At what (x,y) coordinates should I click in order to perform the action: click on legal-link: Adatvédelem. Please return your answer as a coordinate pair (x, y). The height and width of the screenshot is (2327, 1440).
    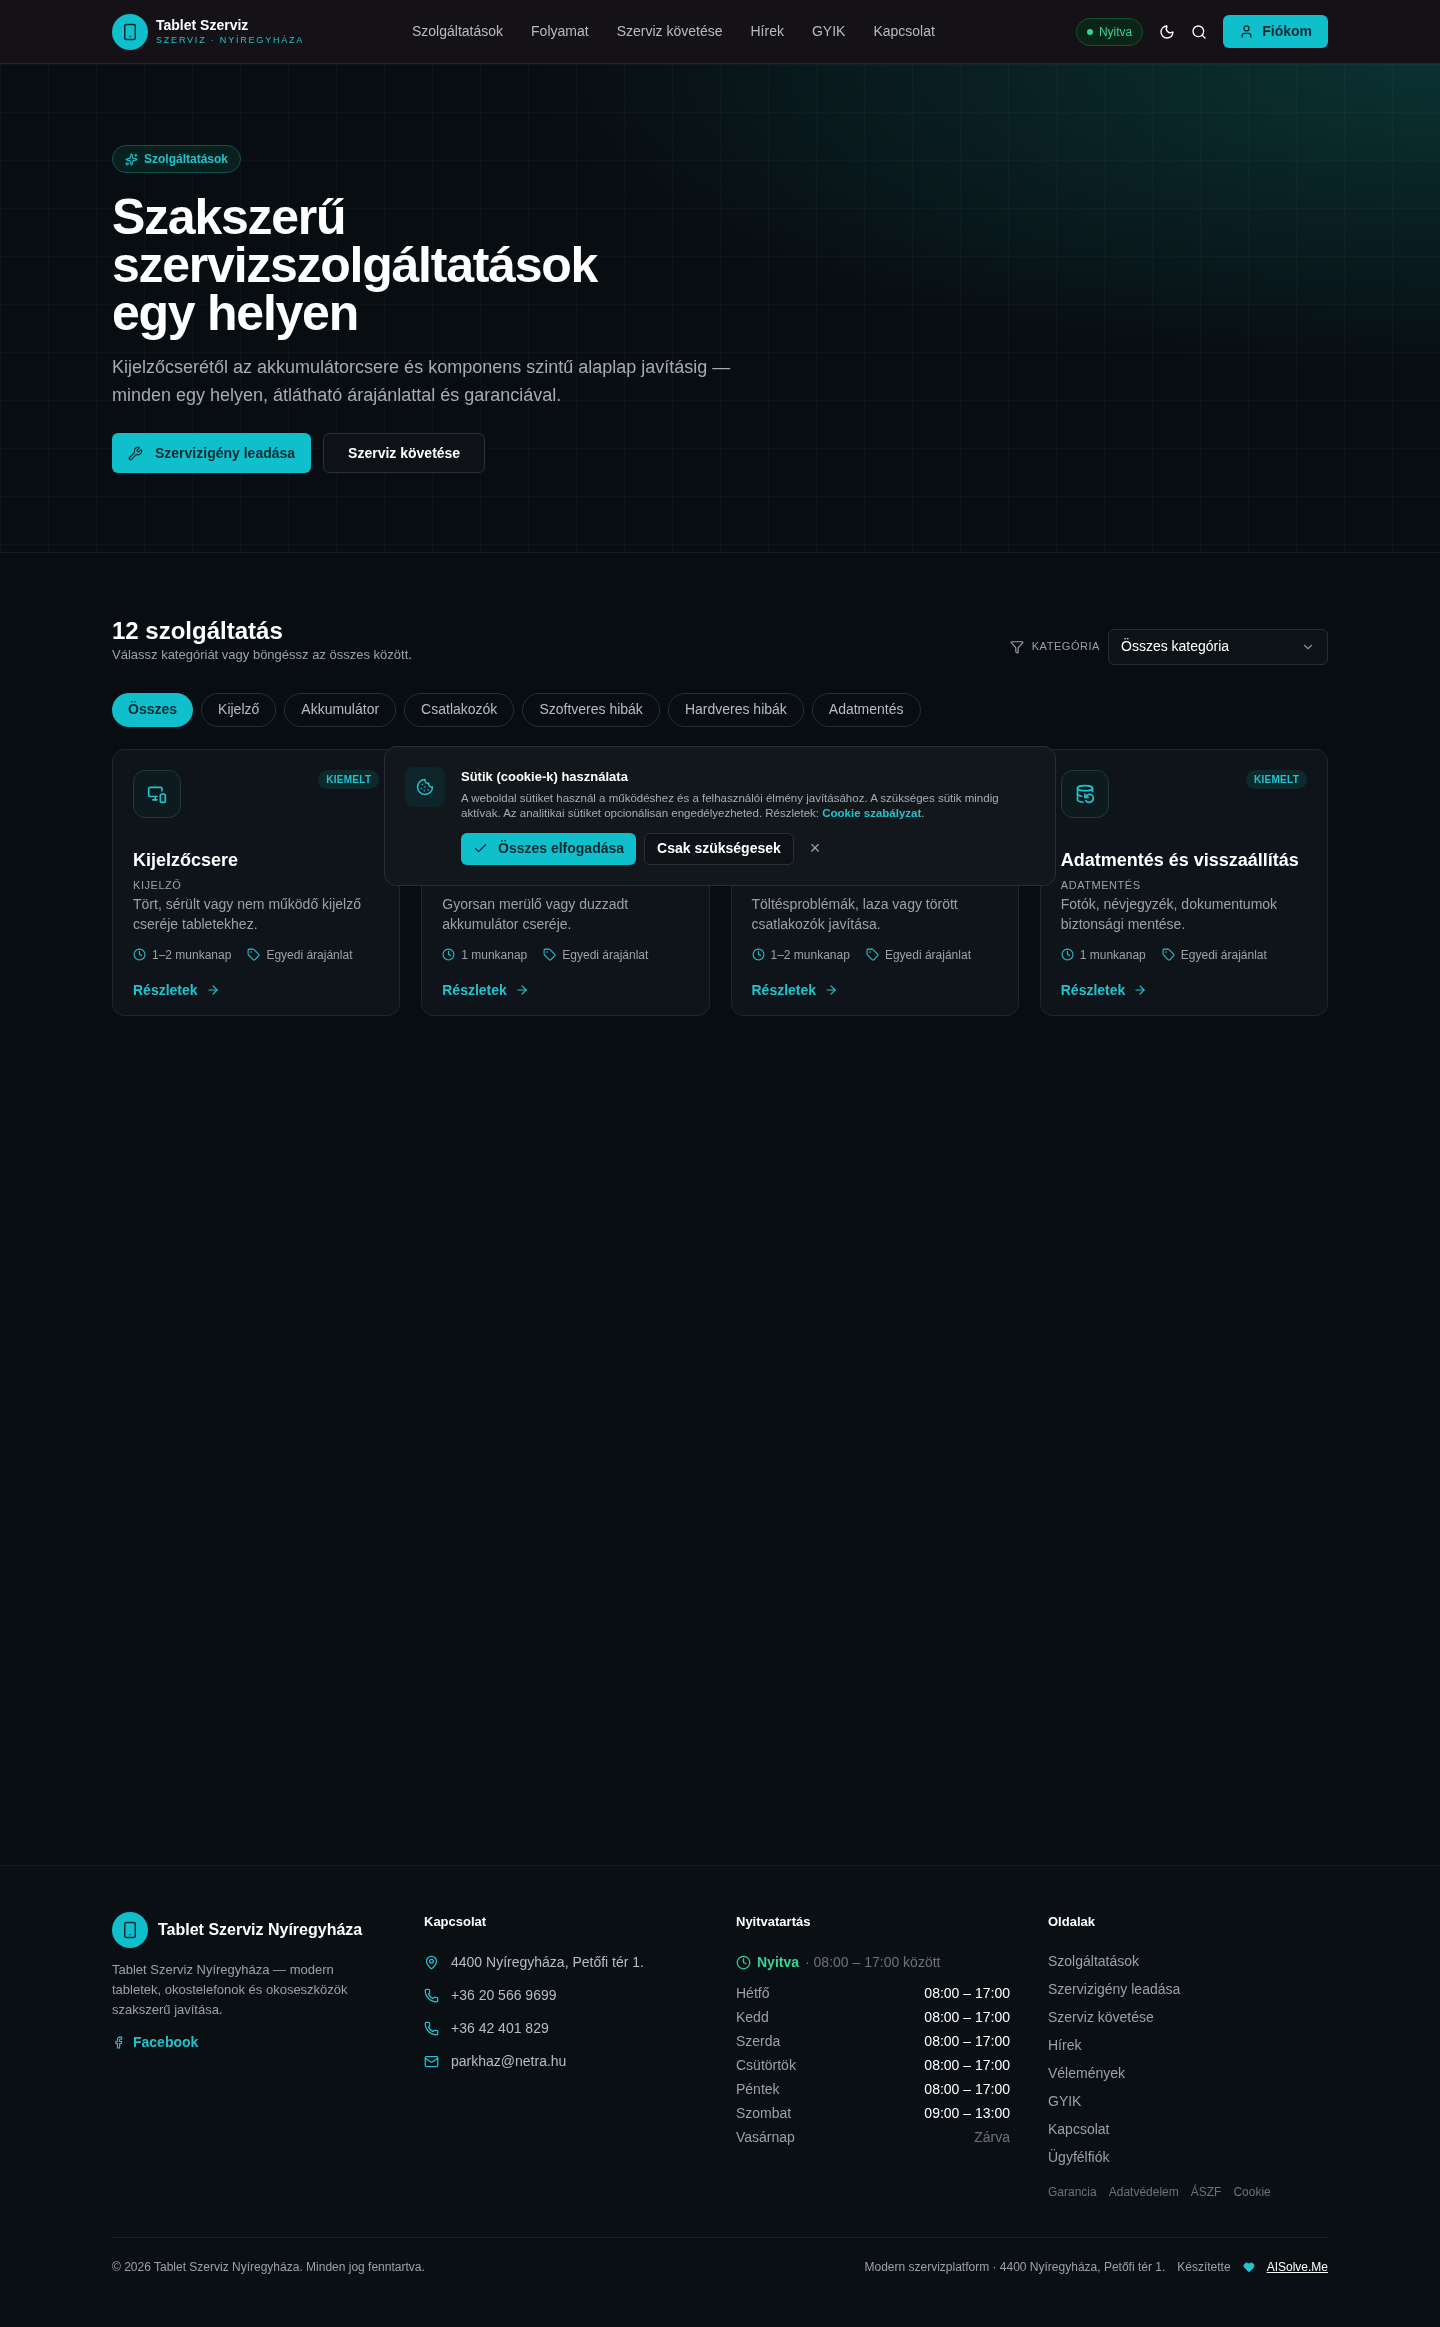
    Looking at the image, I should click on (1143, 2191).